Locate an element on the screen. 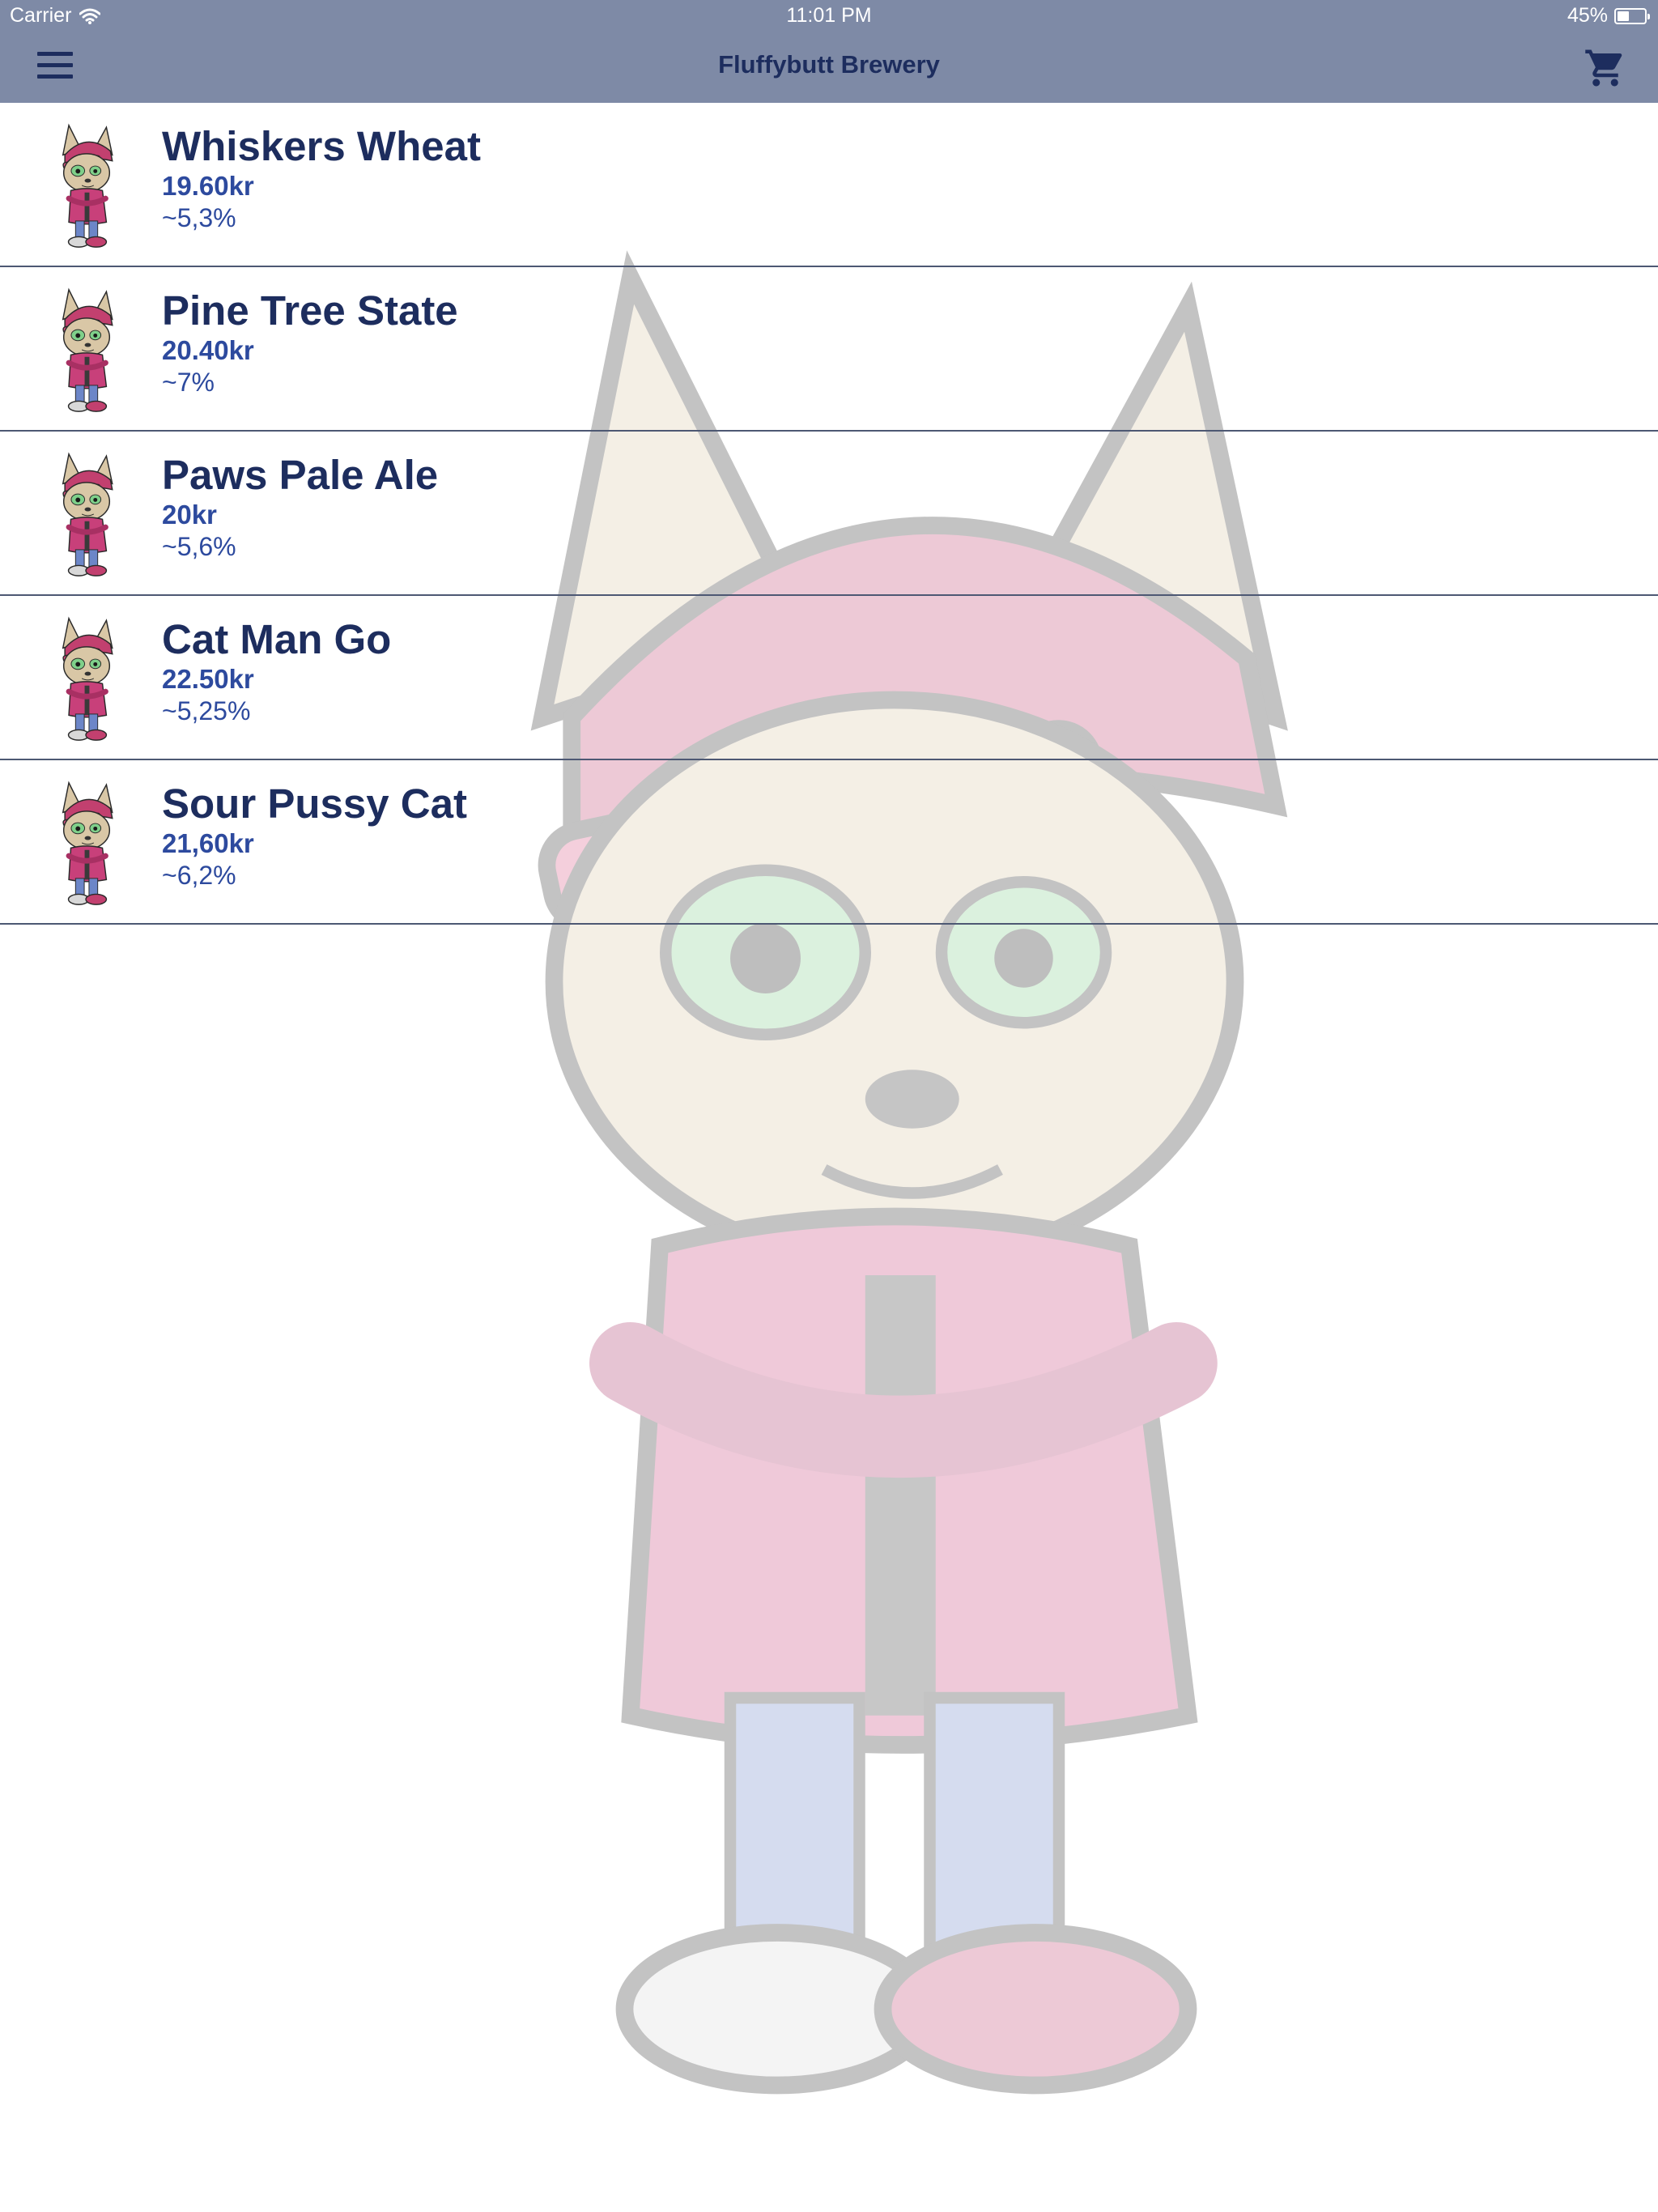  beer-price: 21,60kr is located at coordinates (208, 843).